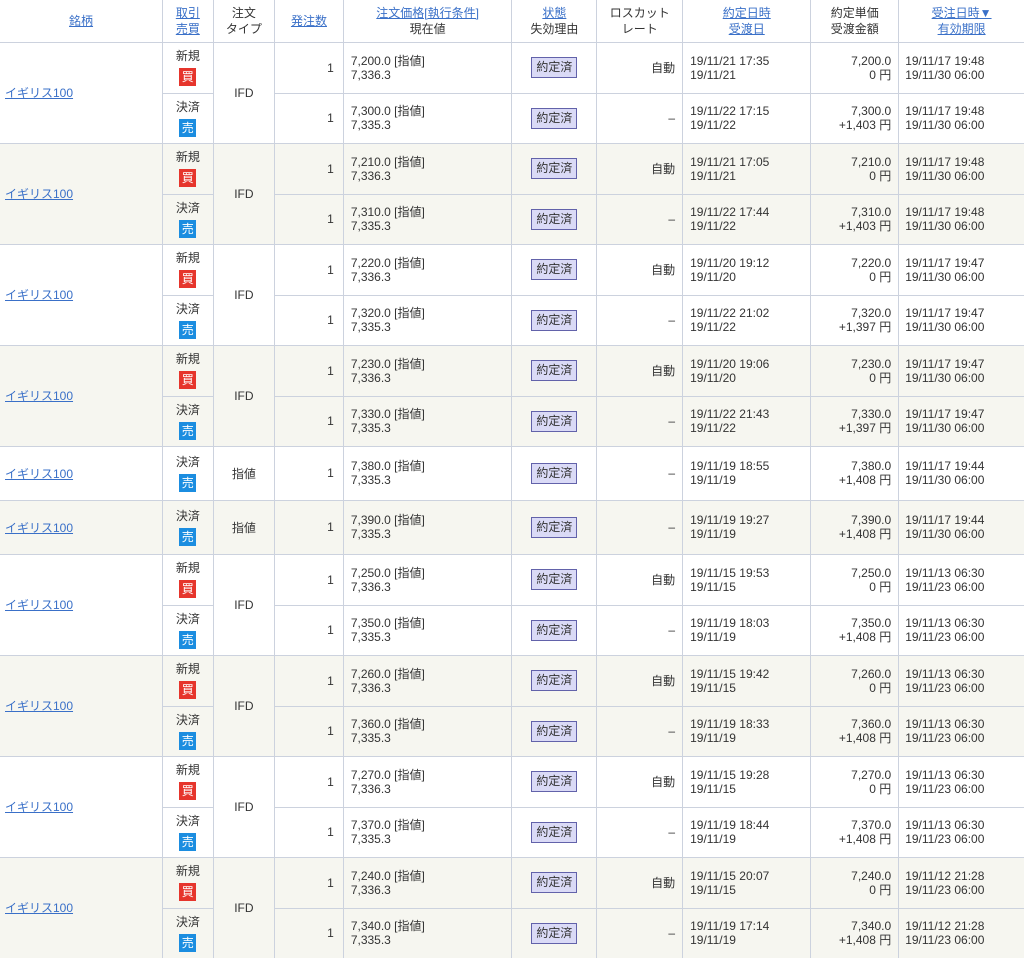 The height and width of the screenshot is (959, 1024). I want to click on header-trade-side: 取引 売買, so click(188, 21).